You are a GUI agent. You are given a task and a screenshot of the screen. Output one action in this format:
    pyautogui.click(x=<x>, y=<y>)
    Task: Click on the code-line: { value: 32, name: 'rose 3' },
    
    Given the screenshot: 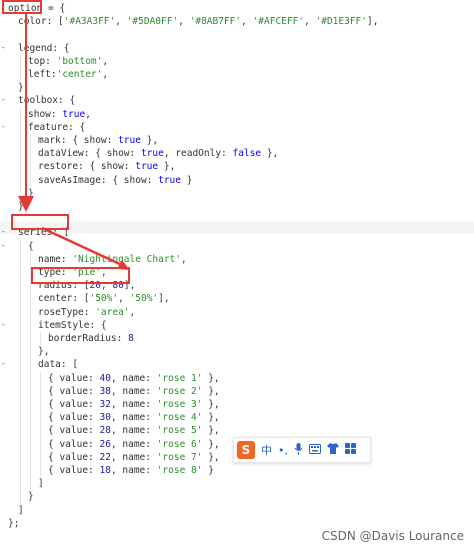 What is the action you would take?
    pyautogui.click(x=134, y=404)
    